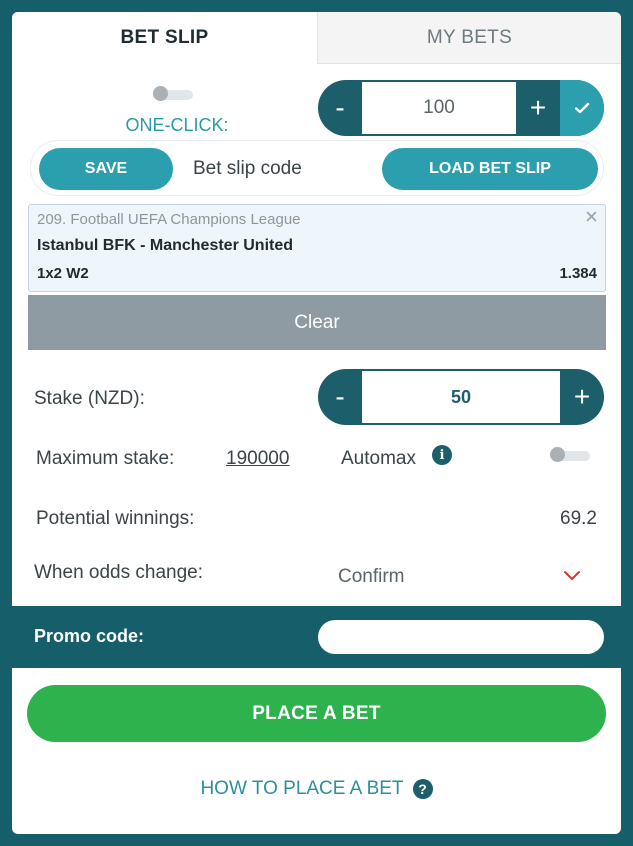  What do you see at coordinates (257, 459) in the screenshot?
I see `maximum-stake-value: 190000` at bounding box center [257, 459].